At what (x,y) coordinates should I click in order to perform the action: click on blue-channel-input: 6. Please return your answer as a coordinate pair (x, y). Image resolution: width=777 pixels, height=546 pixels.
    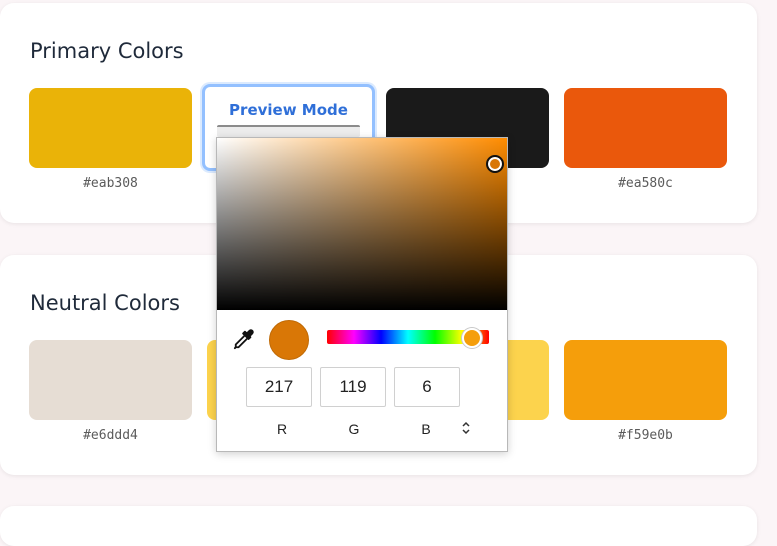
    Looking at the image, I should click on (427, 387).